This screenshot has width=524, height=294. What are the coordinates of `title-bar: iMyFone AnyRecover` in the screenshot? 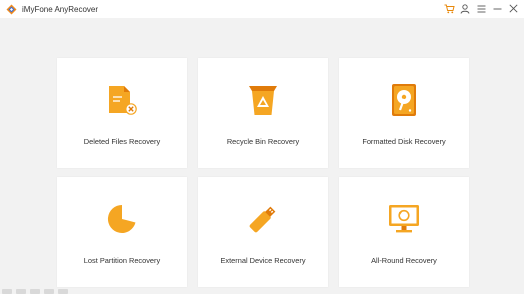 It's located at (262, 9).